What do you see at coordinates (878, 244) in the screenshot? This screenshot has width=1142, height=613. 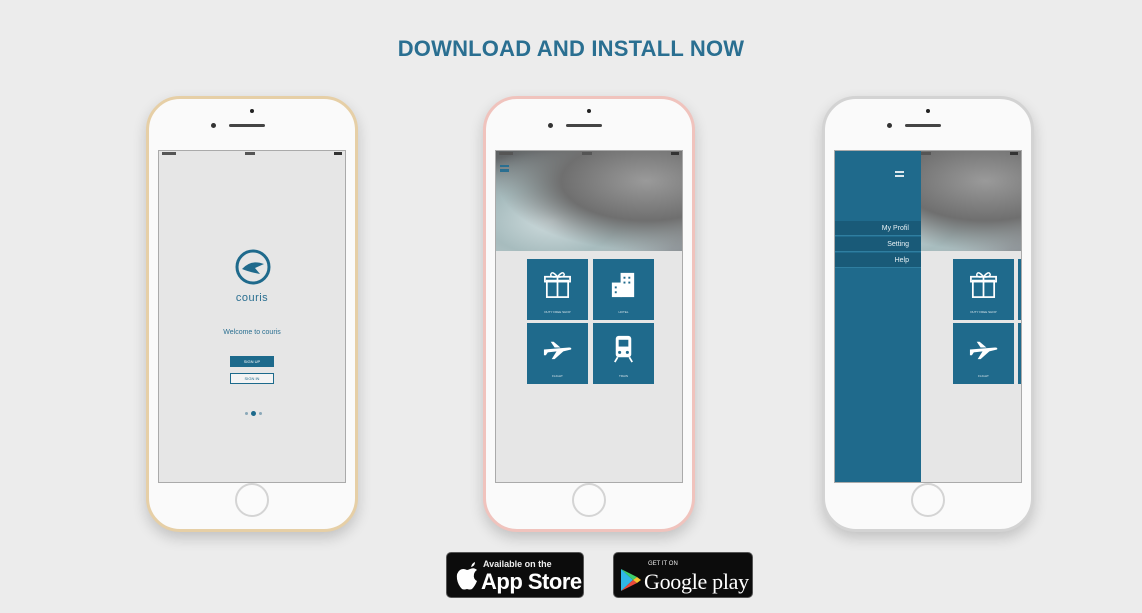 I see `menu-item-setting: Setting` at bounding box center [878, 244].